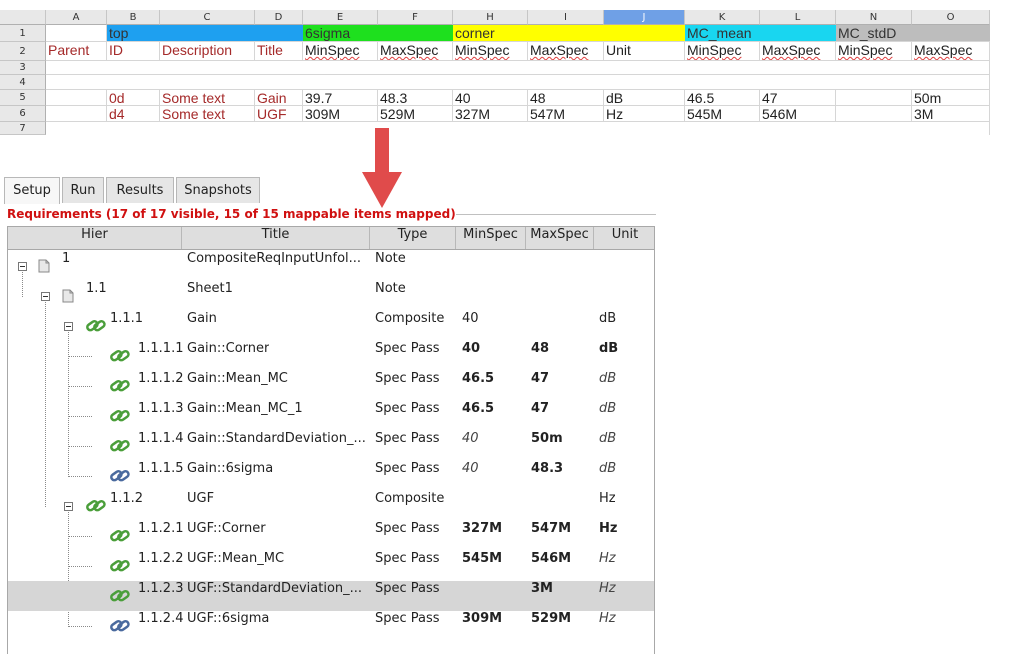 Image resolution: width=1013 pixels, height=654 pixels. What do you see at coordinates (218, 190) in the screenshot?
I see `tab-snapshots: Snapshots` at bounding box center [218, 190].